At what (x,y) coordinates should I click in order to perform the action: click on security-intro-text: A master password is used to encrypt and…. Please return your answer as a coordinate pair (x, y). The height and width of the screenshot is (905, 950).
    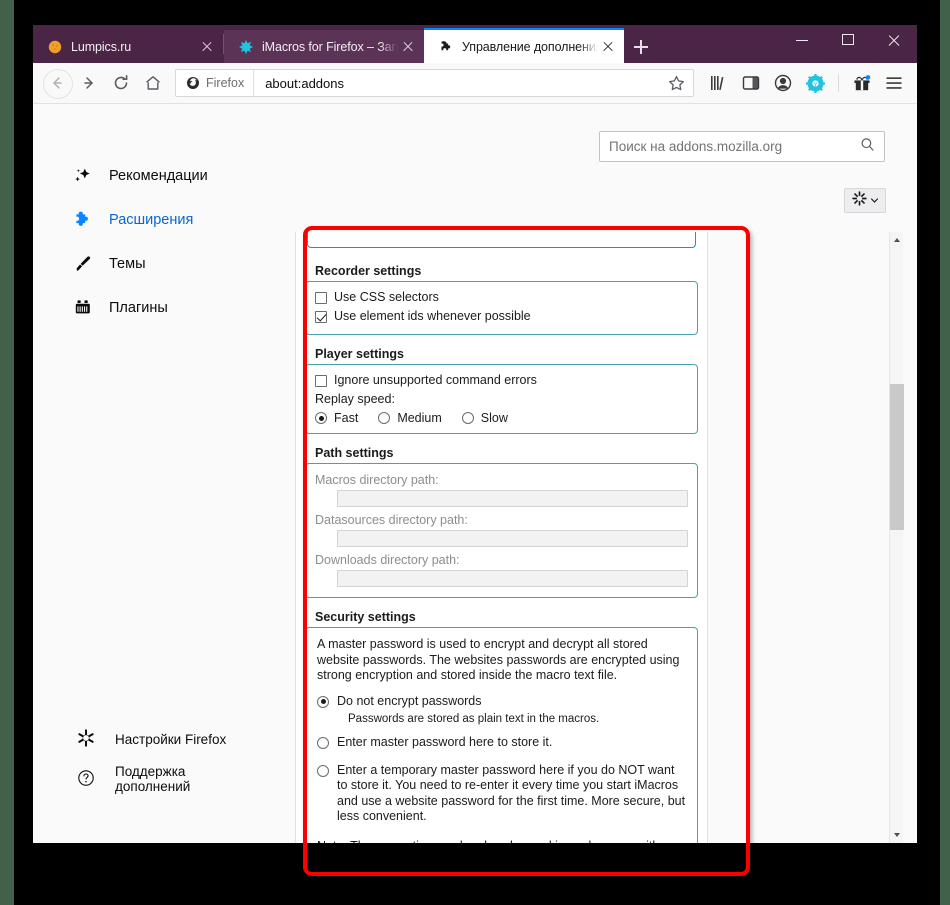
    Looking at the image, I should click on (498, 659).